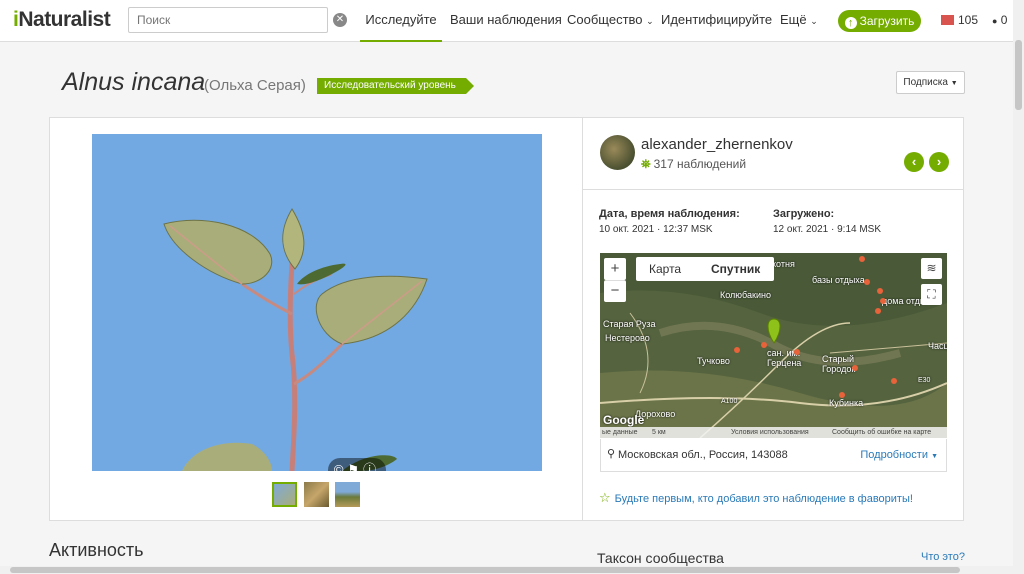 The height and width of the screenshot is (574, 1024). What do you see at coordinates (773, 189) in the screenshot?
I see `divider` at bounding box center [773, 189].